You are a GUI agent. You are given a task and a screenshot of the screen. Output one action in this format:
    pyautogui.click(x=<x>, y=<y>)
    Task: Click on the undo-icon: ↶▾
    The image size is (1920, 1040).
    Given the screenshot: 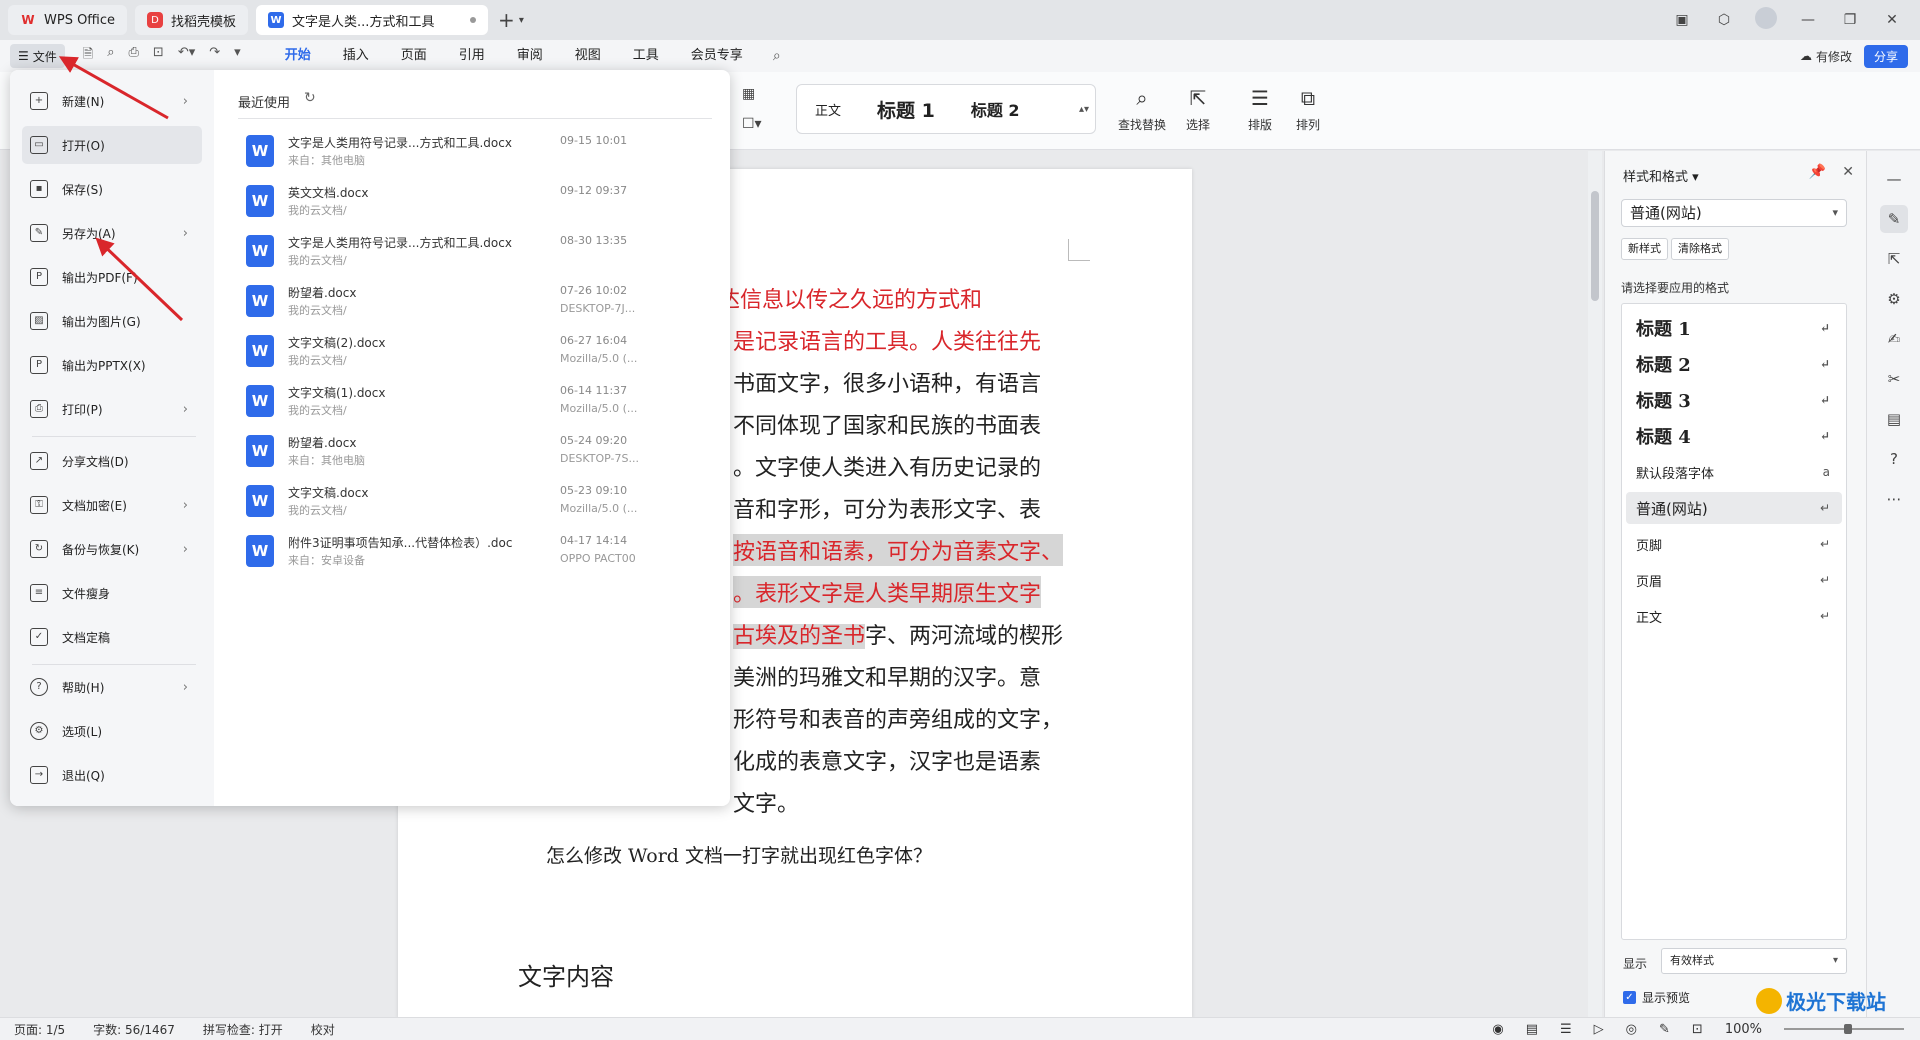 What is the action you would take?
    pyautogui.click(x=186, y=56)
    